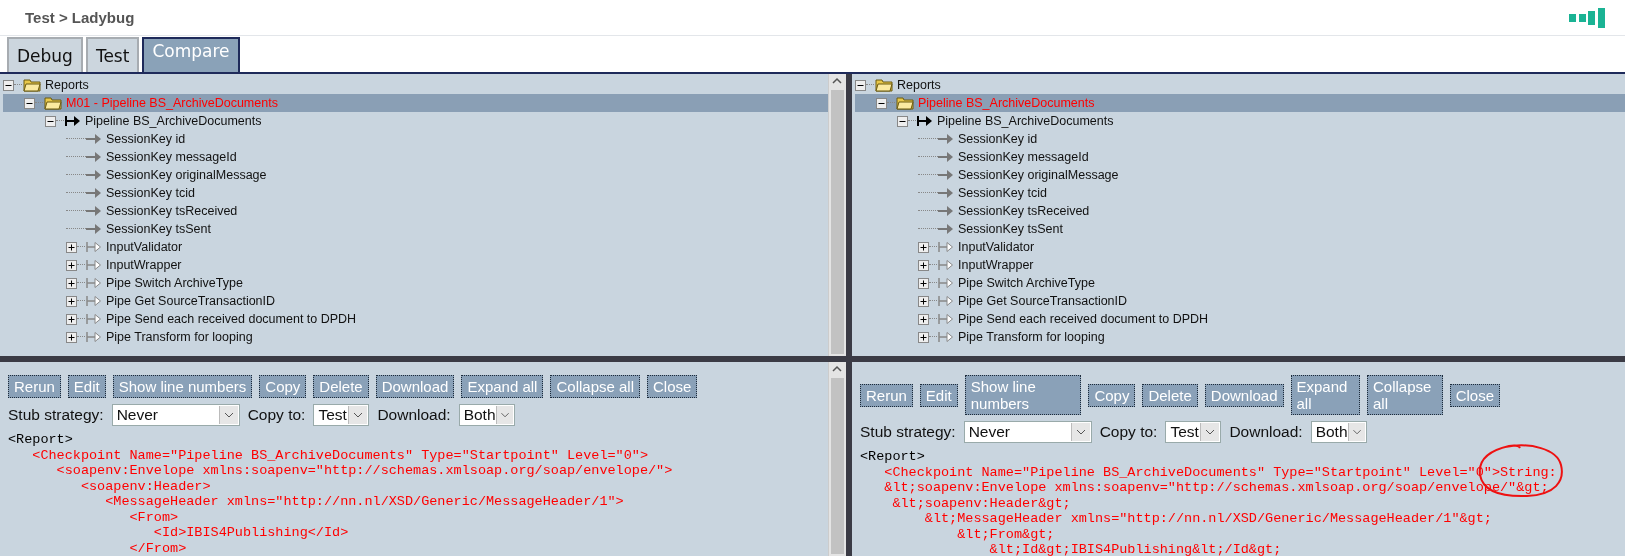 This screenshot has width=1625, height=556. What do you see at coordinates (45, 54) in the screenshot?
I see `tab: Debug` at bounding box center [45, 54].